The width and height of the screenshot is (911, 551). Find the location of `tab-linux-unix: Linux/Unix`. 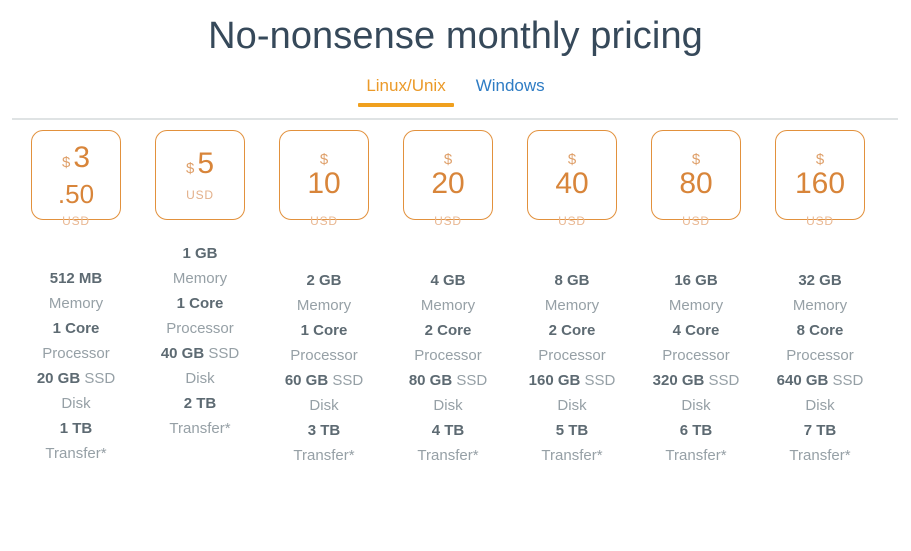

tab-linux-unix: Linux/Unix is located at coordinates (406, 91).